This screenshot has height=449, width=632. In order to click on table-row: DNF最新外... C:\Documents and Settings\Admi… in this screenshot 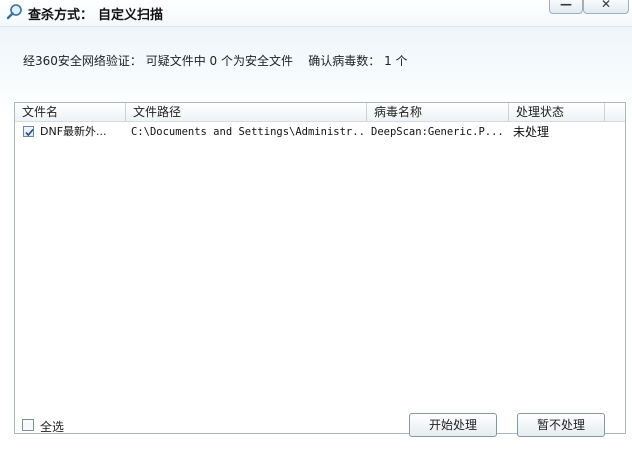, I will do `click(320, 132)`.